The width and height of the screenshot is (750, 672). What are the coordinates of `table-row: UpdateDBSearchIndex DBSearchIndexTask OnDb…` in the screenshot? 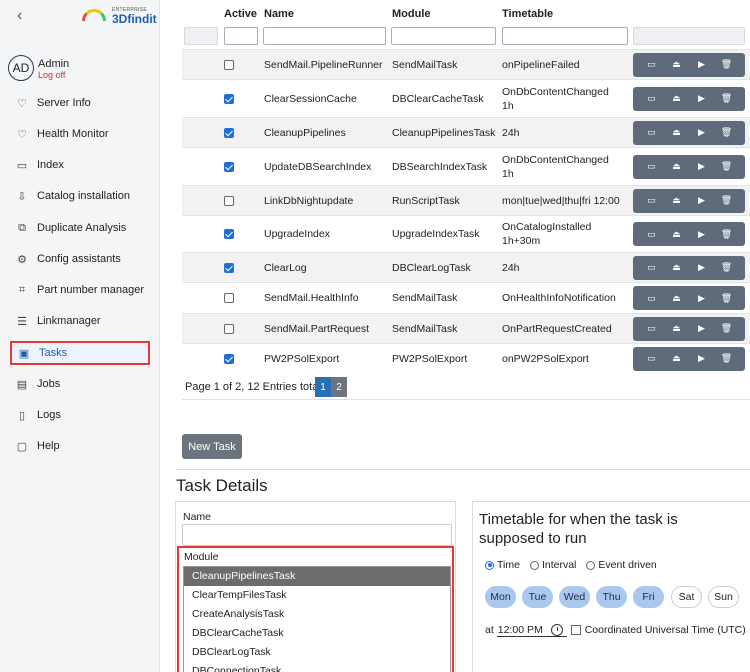 It's located at (466, 166).